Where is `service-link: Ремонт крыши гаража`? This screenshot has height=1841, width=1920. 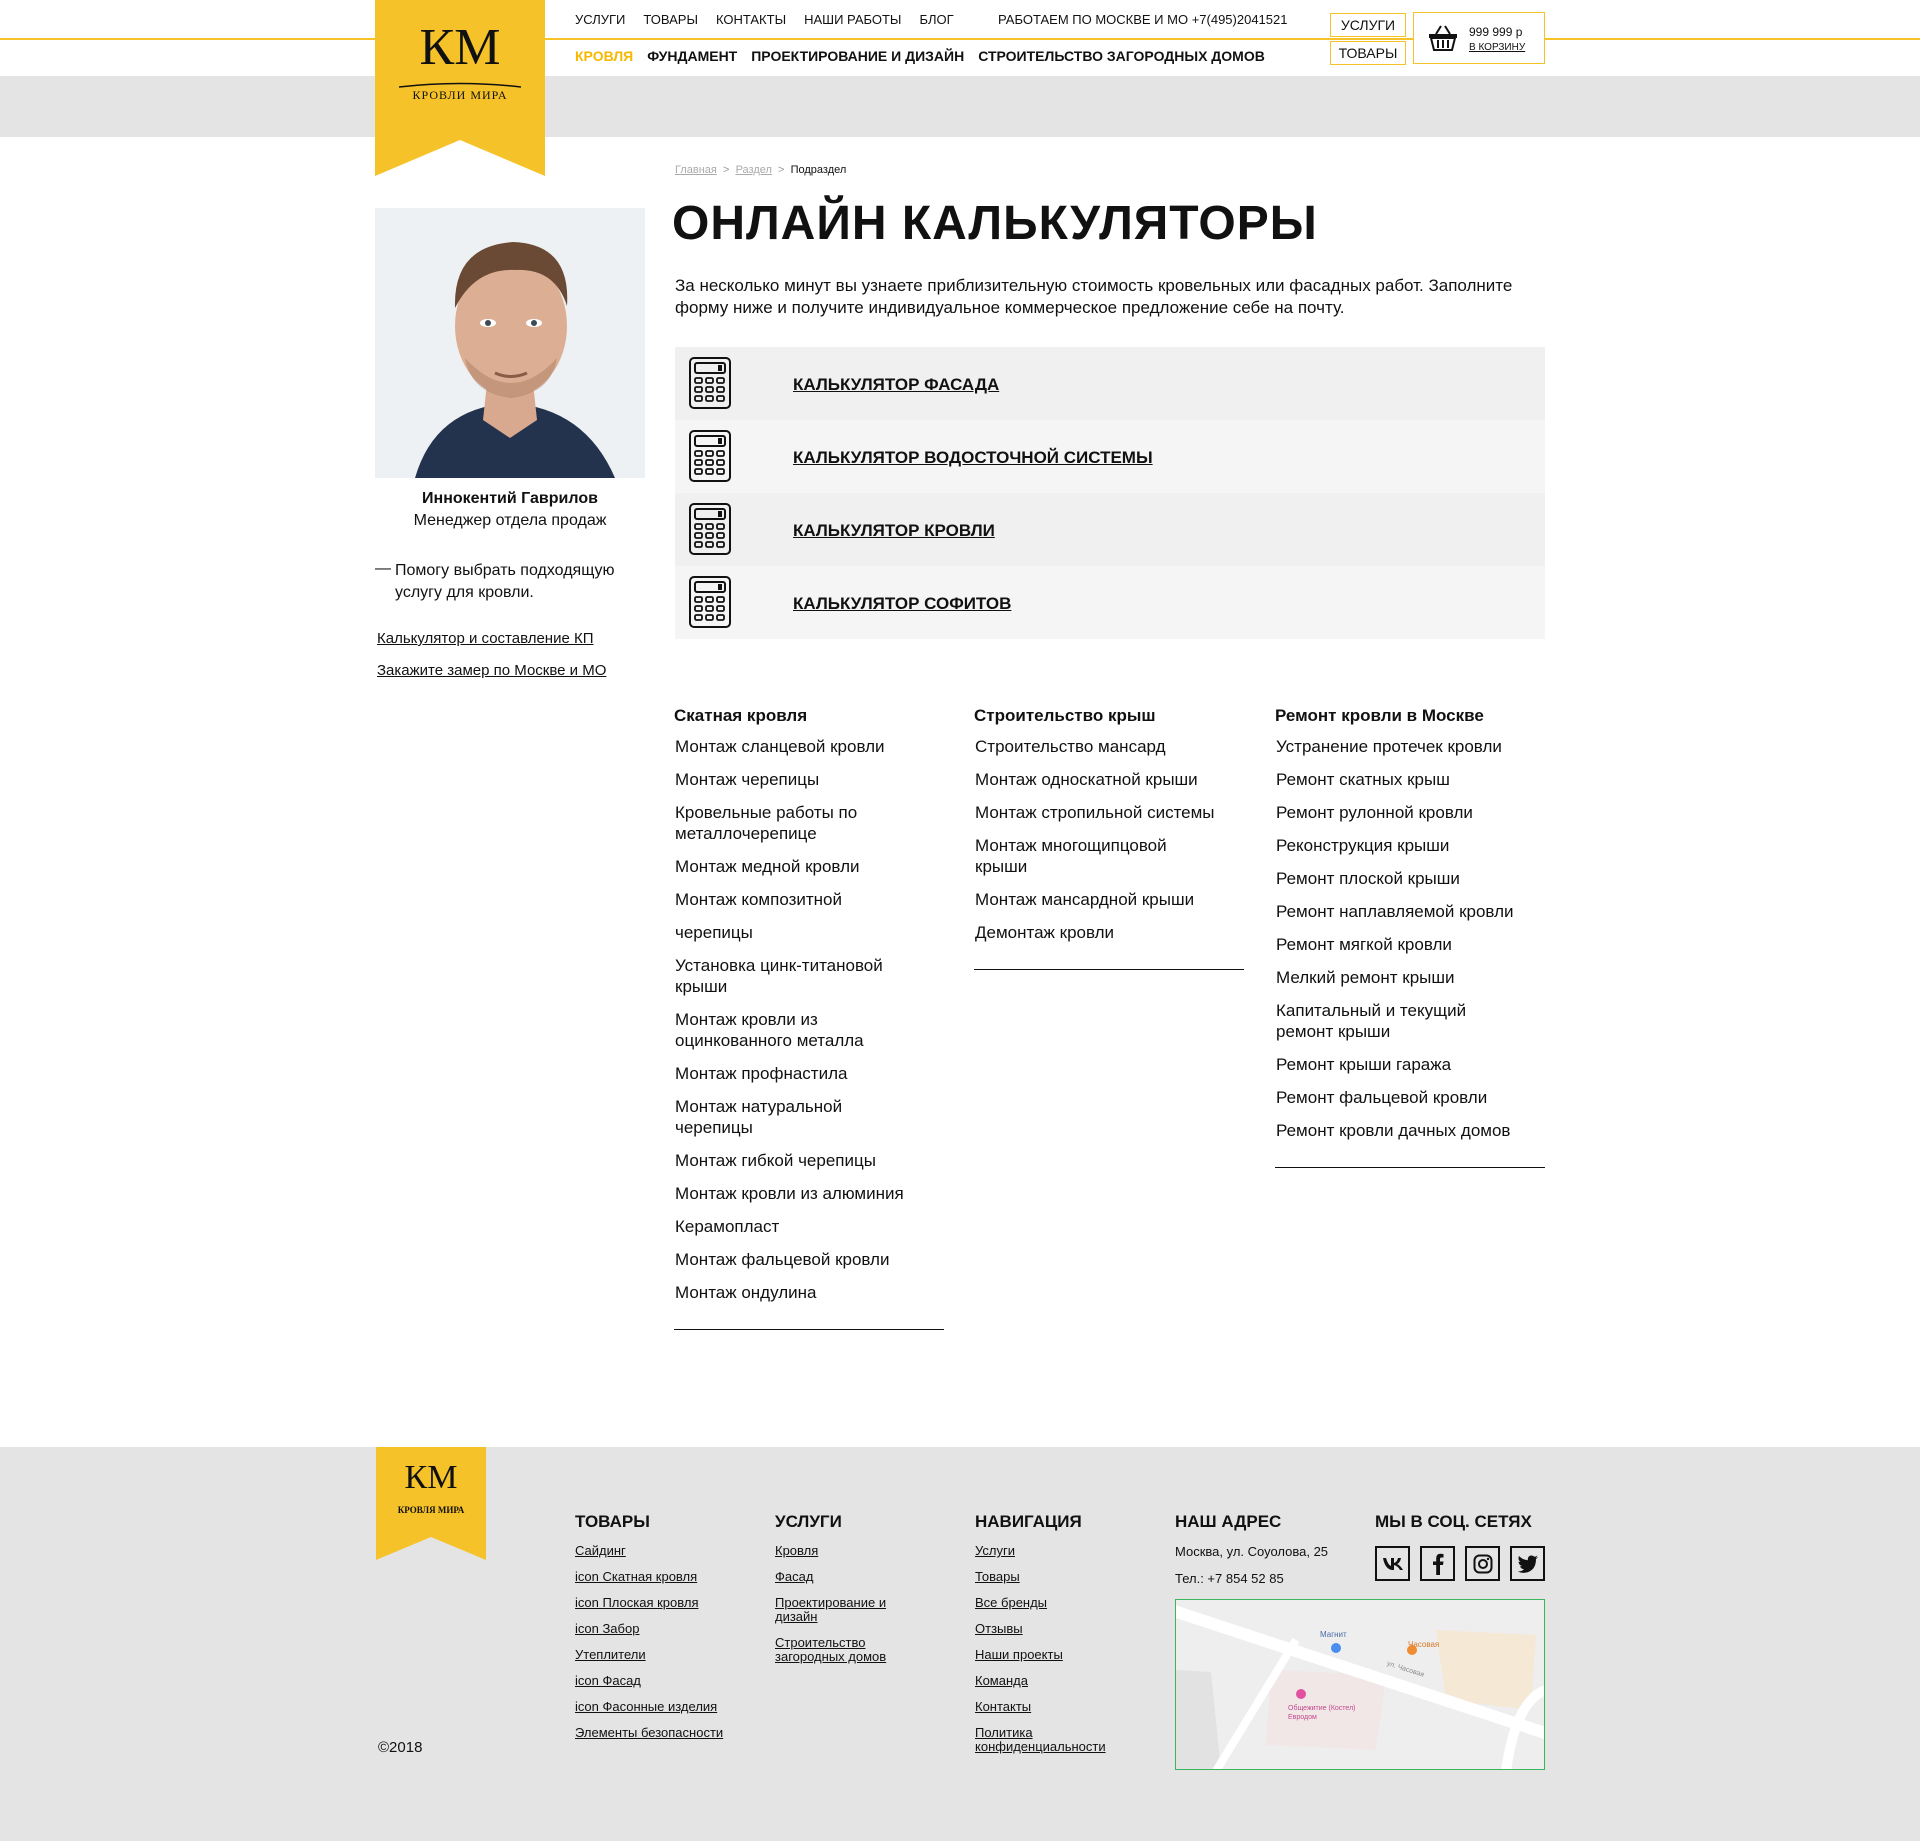 service-link: Ремонт крыши гаража is located at coordinates (1410, 1064).